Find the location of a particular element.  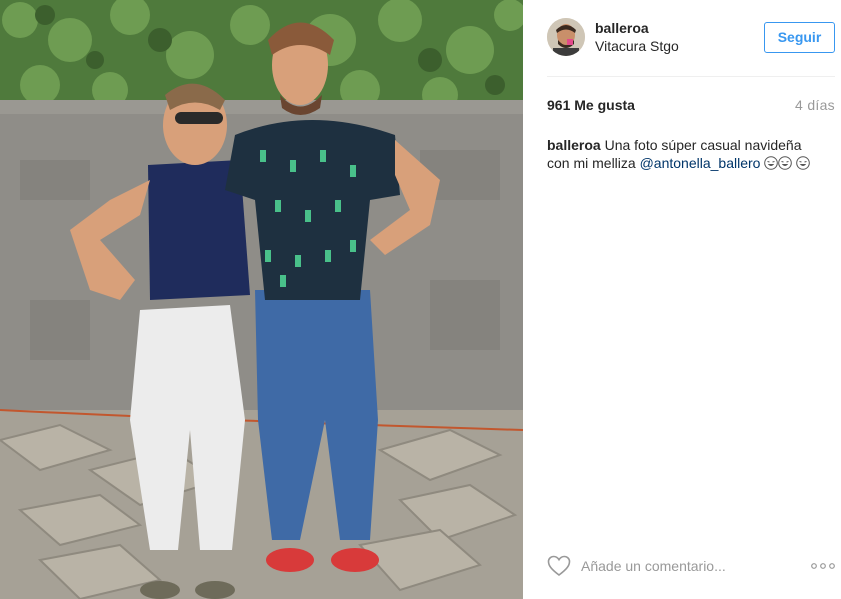

avatar-image is located at coordinates (566, 37).